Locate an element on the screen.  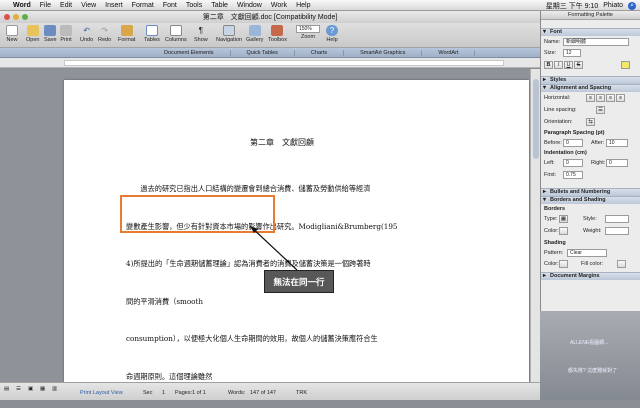
menu-tools: Tools is located at coordinates (194, 5).